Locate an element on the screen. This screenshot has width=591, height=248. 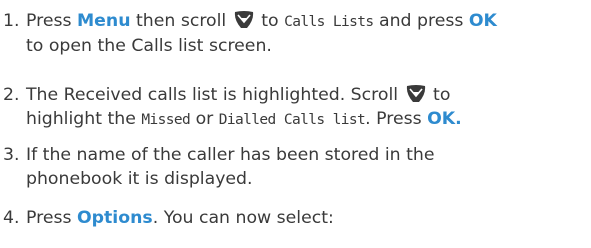
options-key-label: Options is located at coordinates (114, 218).